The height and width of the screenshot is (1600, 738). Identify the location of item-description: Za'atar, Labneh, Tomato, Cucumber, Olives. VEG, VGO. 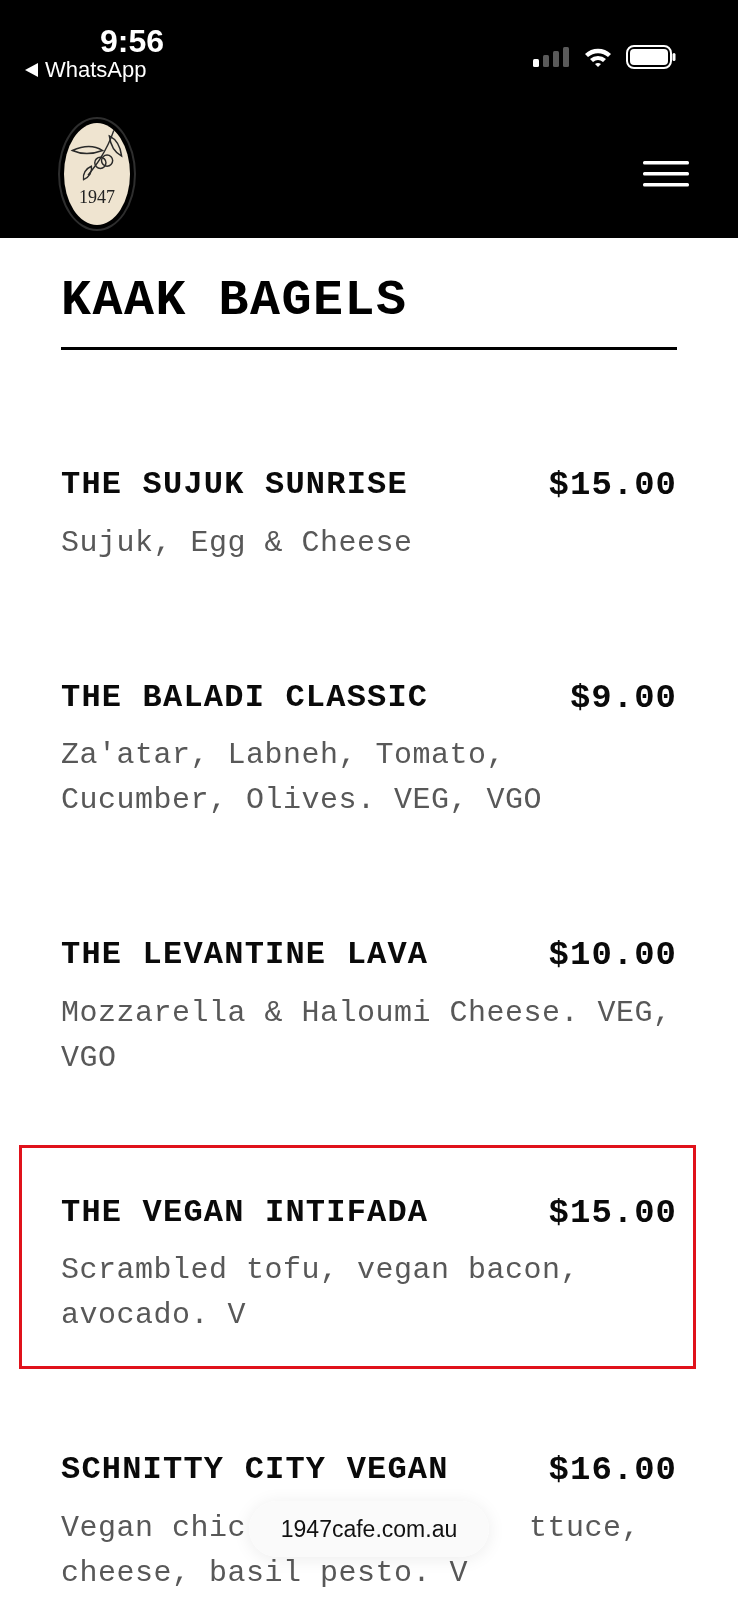
(302, 778).